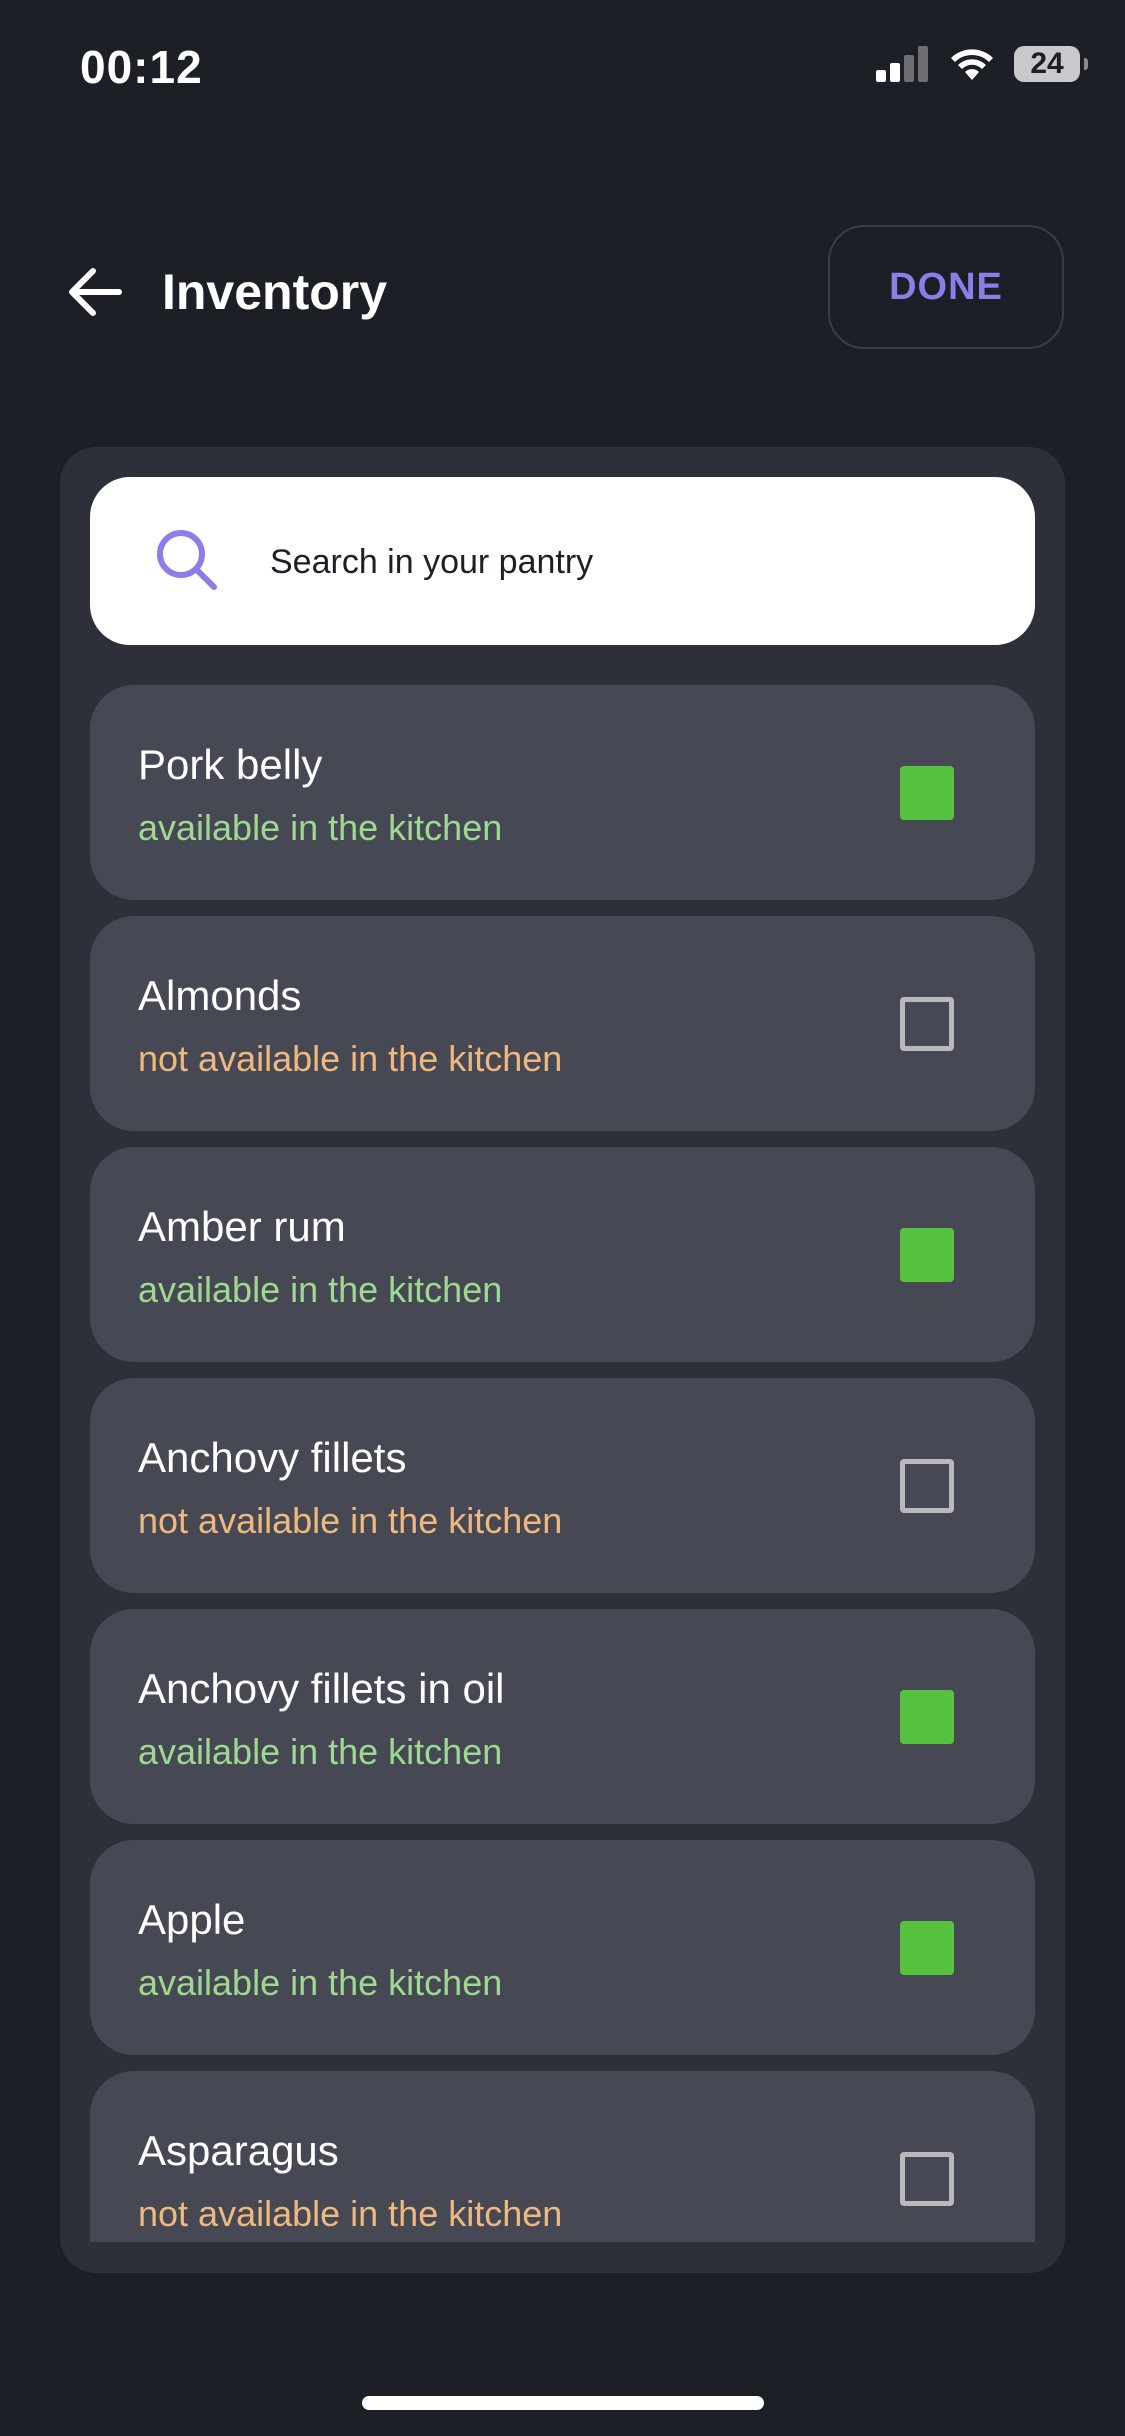 The width and height of the screenshot is (1125, 2436). I want to click on list-item: Asparagus not available in the kitchen, so click(562, 2156).